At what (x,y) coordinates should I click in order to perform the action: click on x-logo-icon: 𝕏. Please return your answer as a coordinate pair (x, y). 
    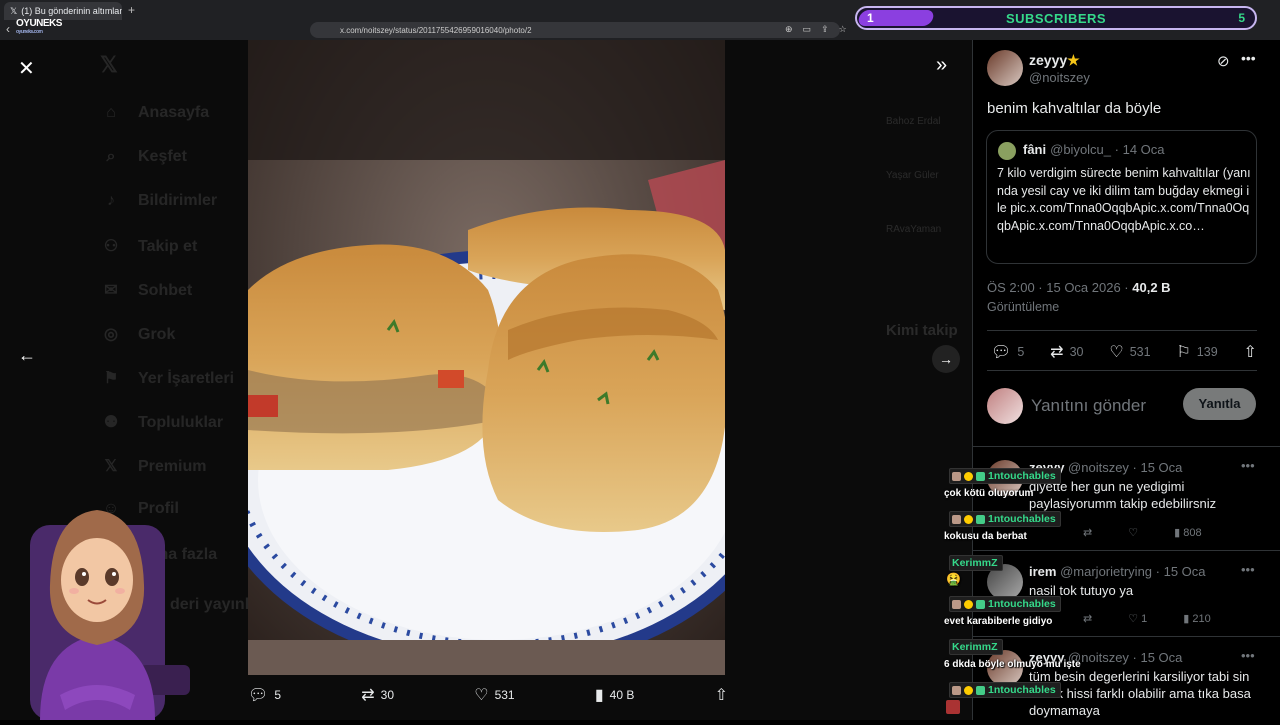
    Looking at the image, I should click on (109, 64).